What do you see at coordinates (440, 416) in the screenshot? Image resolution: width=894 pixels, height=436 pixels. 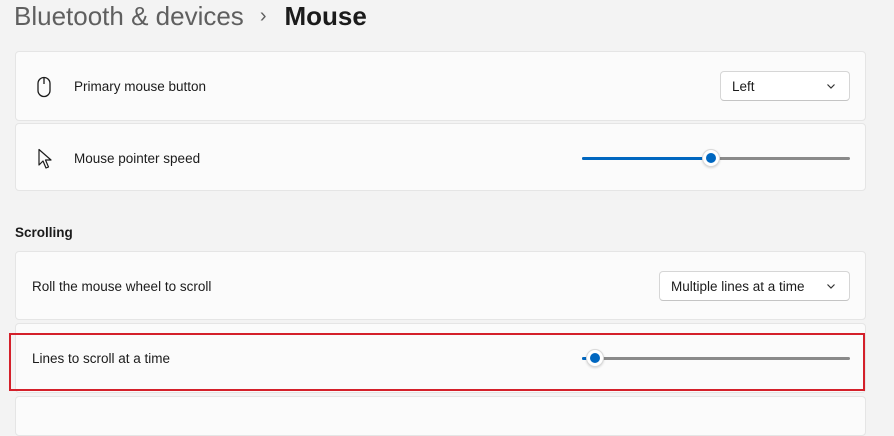 I see `next-setting-card` at bounding box center [440, 416].